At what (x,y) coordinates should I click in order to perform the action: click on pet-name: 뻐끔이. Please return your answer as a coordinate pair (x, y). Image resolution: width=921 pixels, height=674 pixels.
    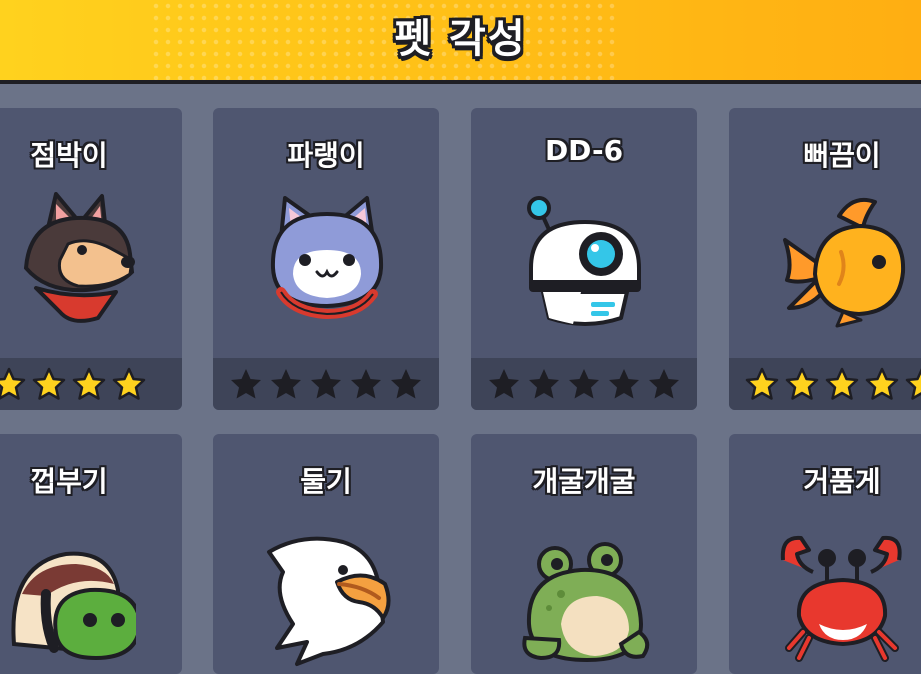
    Looking at the image, I should click on (842, 155).